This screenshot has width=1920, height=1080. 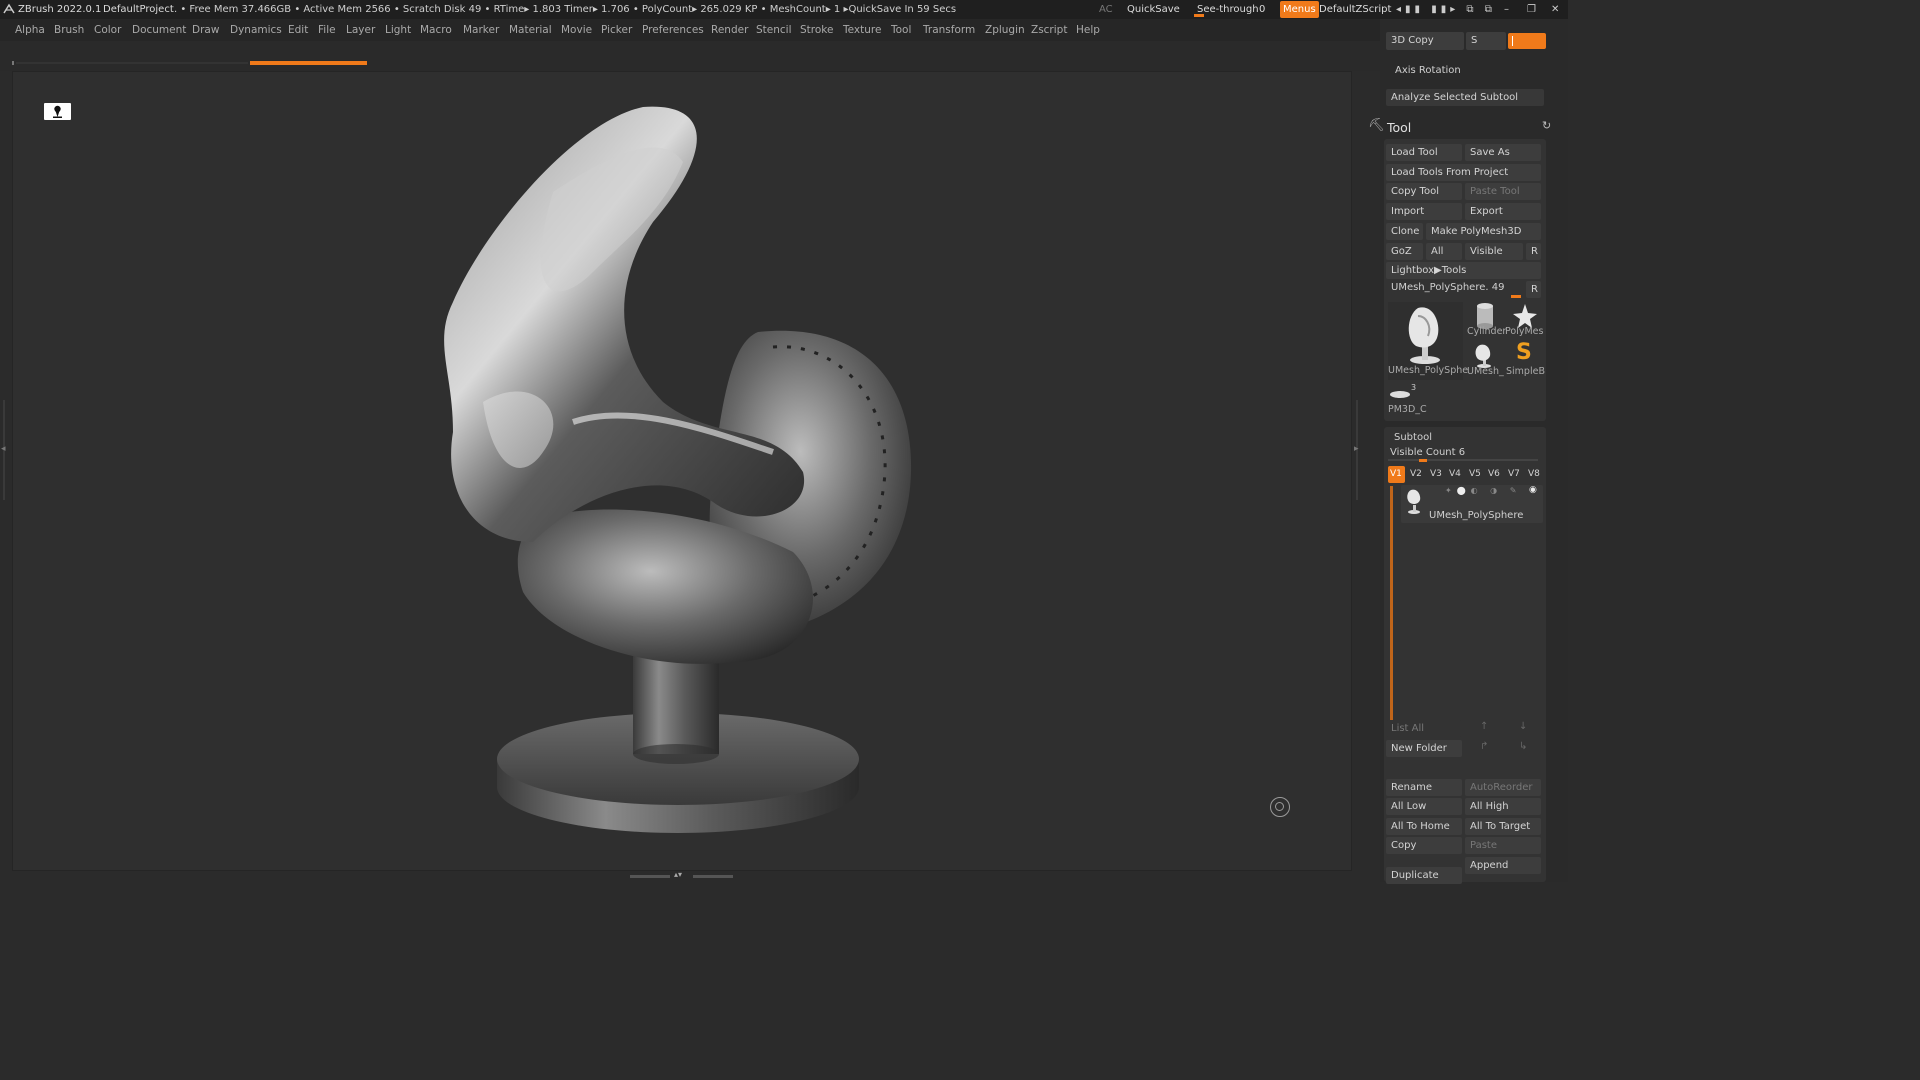 I want to click on menus-button: Menus, so click(x=1299, y=9).